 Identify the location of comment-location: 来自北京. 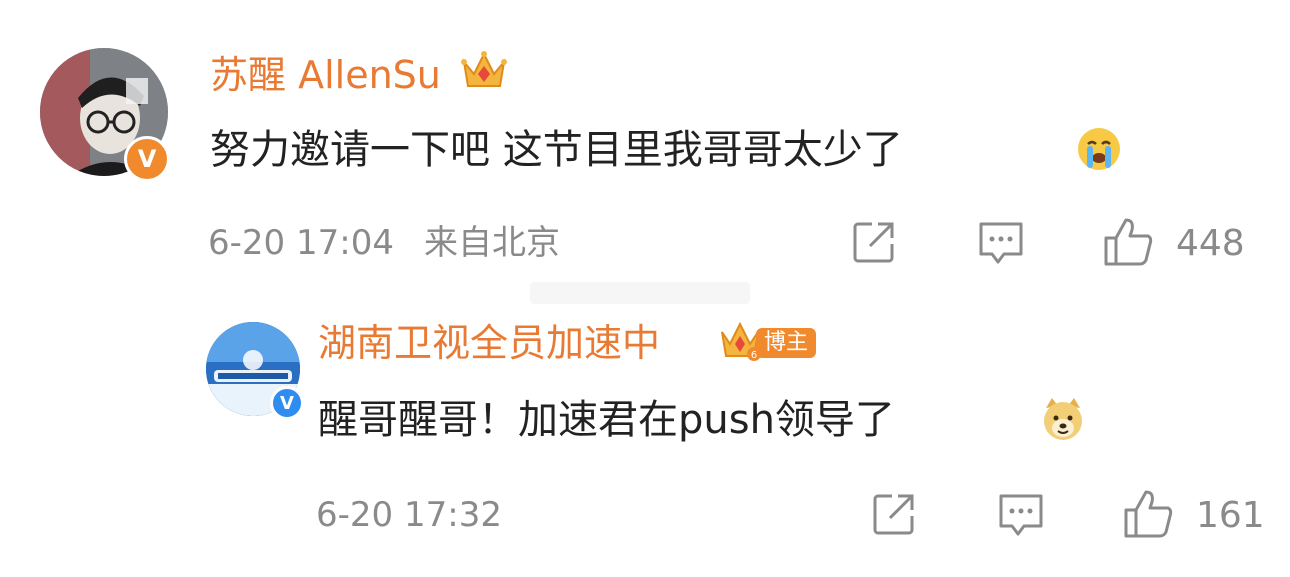
(492, 243).